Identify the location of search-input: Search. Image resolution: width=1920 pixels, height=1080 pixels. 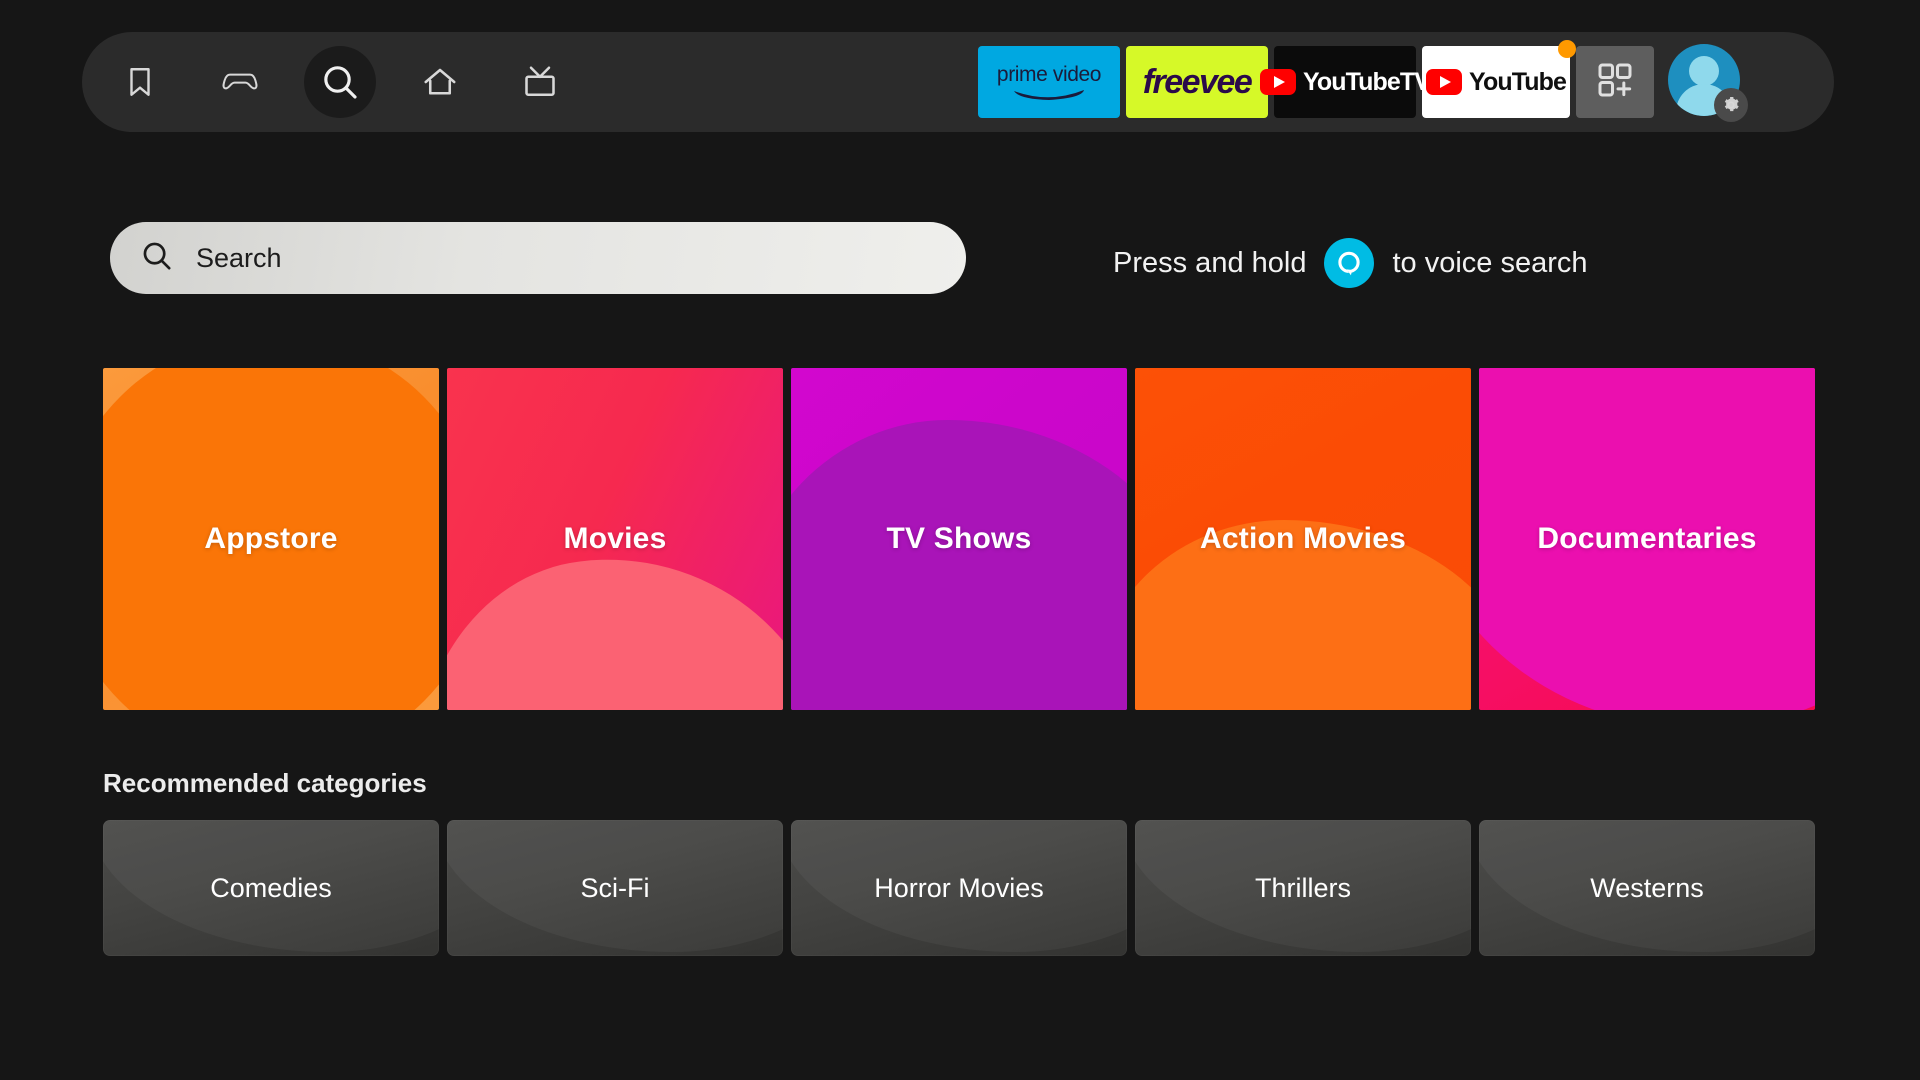
(538, 258).